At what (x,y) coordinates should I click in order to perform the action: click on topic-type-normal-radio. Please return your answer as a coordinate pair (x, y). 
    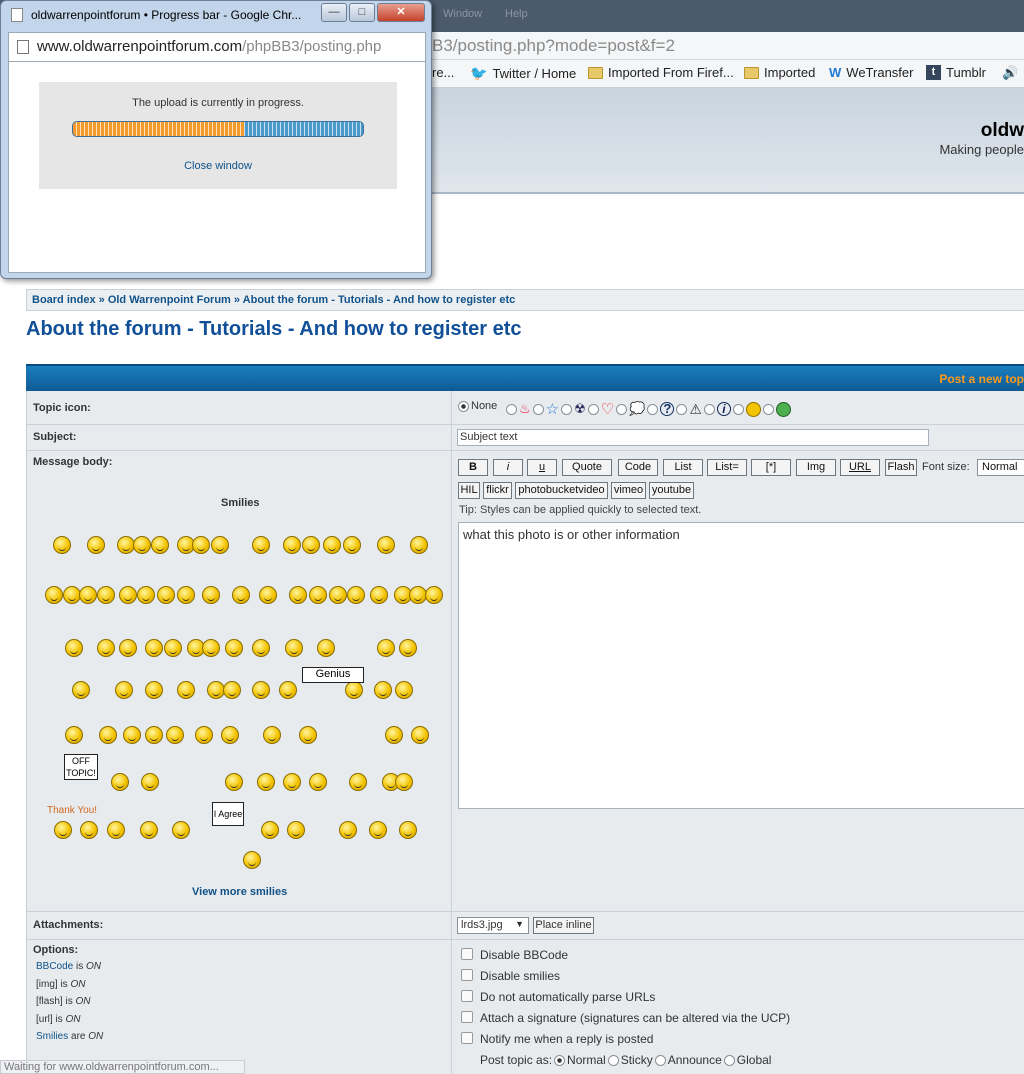
    Looking at the image, I should click on (560, 1060).